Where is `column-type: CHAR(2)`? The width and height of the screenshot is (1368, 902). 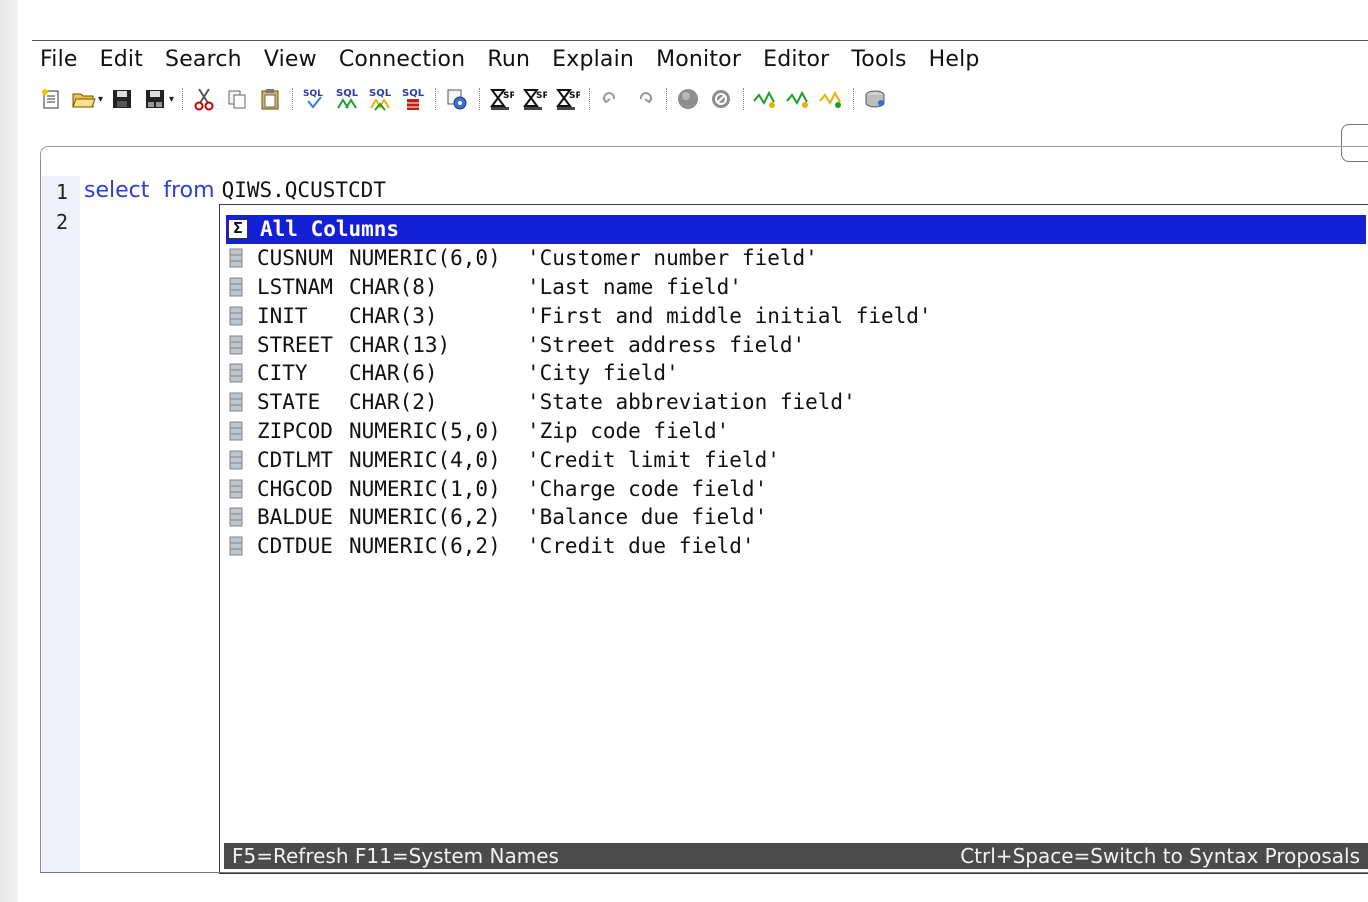 column-type: CHAR(2) is located at coordinates (393, 402).